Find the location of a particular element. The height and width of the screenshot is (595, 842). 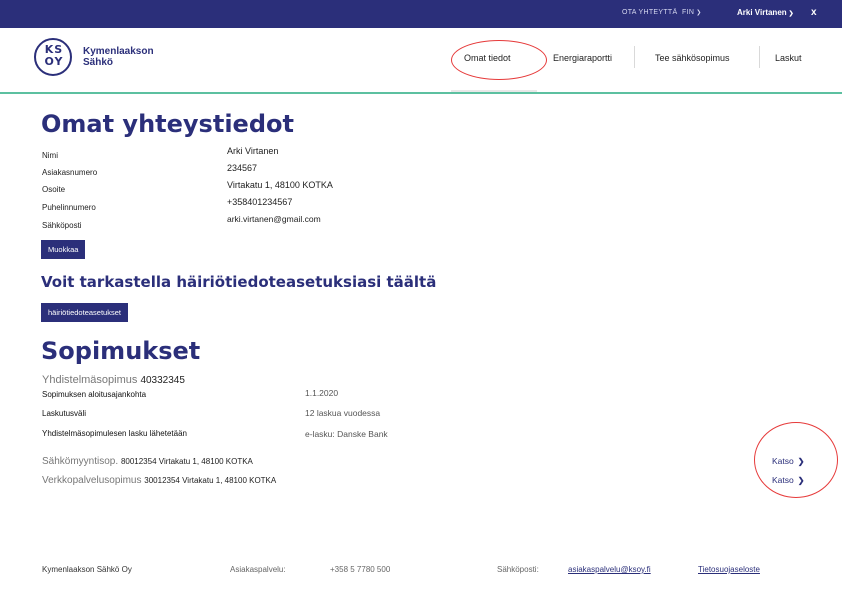

combined-contract-number: 40332345 is located at coordinates (162, 380).